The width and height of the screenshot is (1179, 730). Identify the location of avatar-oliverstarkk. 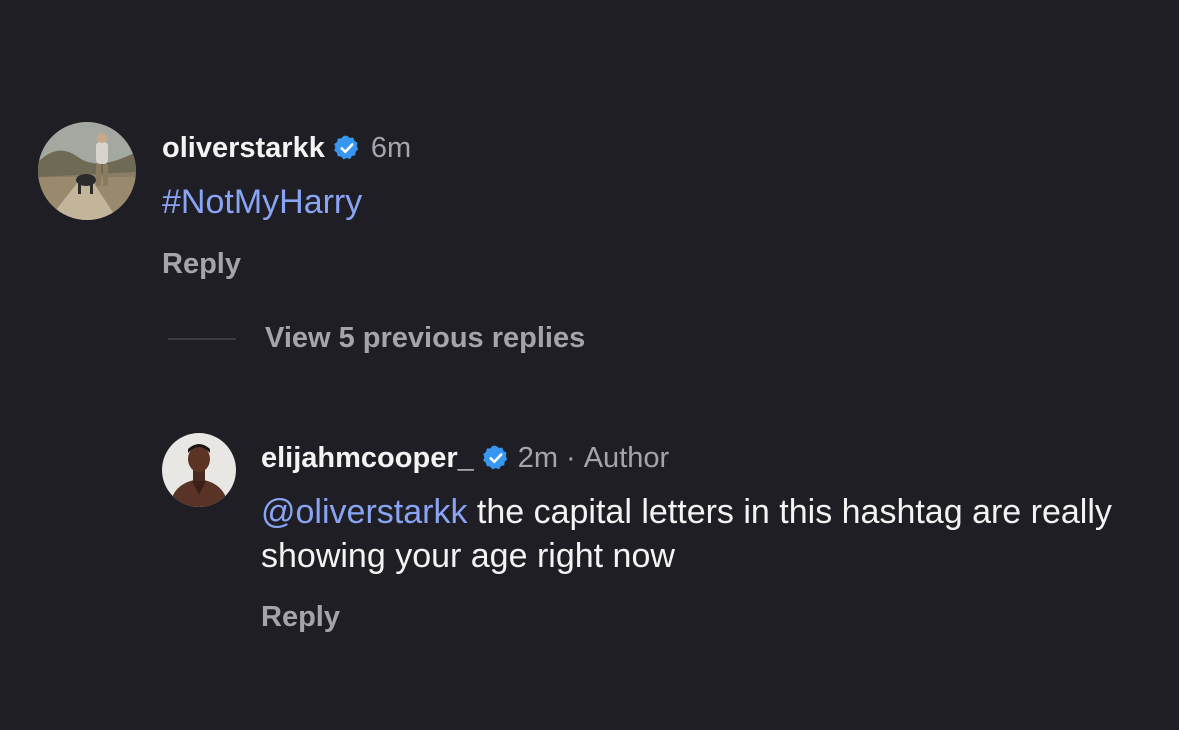
(87, 171).